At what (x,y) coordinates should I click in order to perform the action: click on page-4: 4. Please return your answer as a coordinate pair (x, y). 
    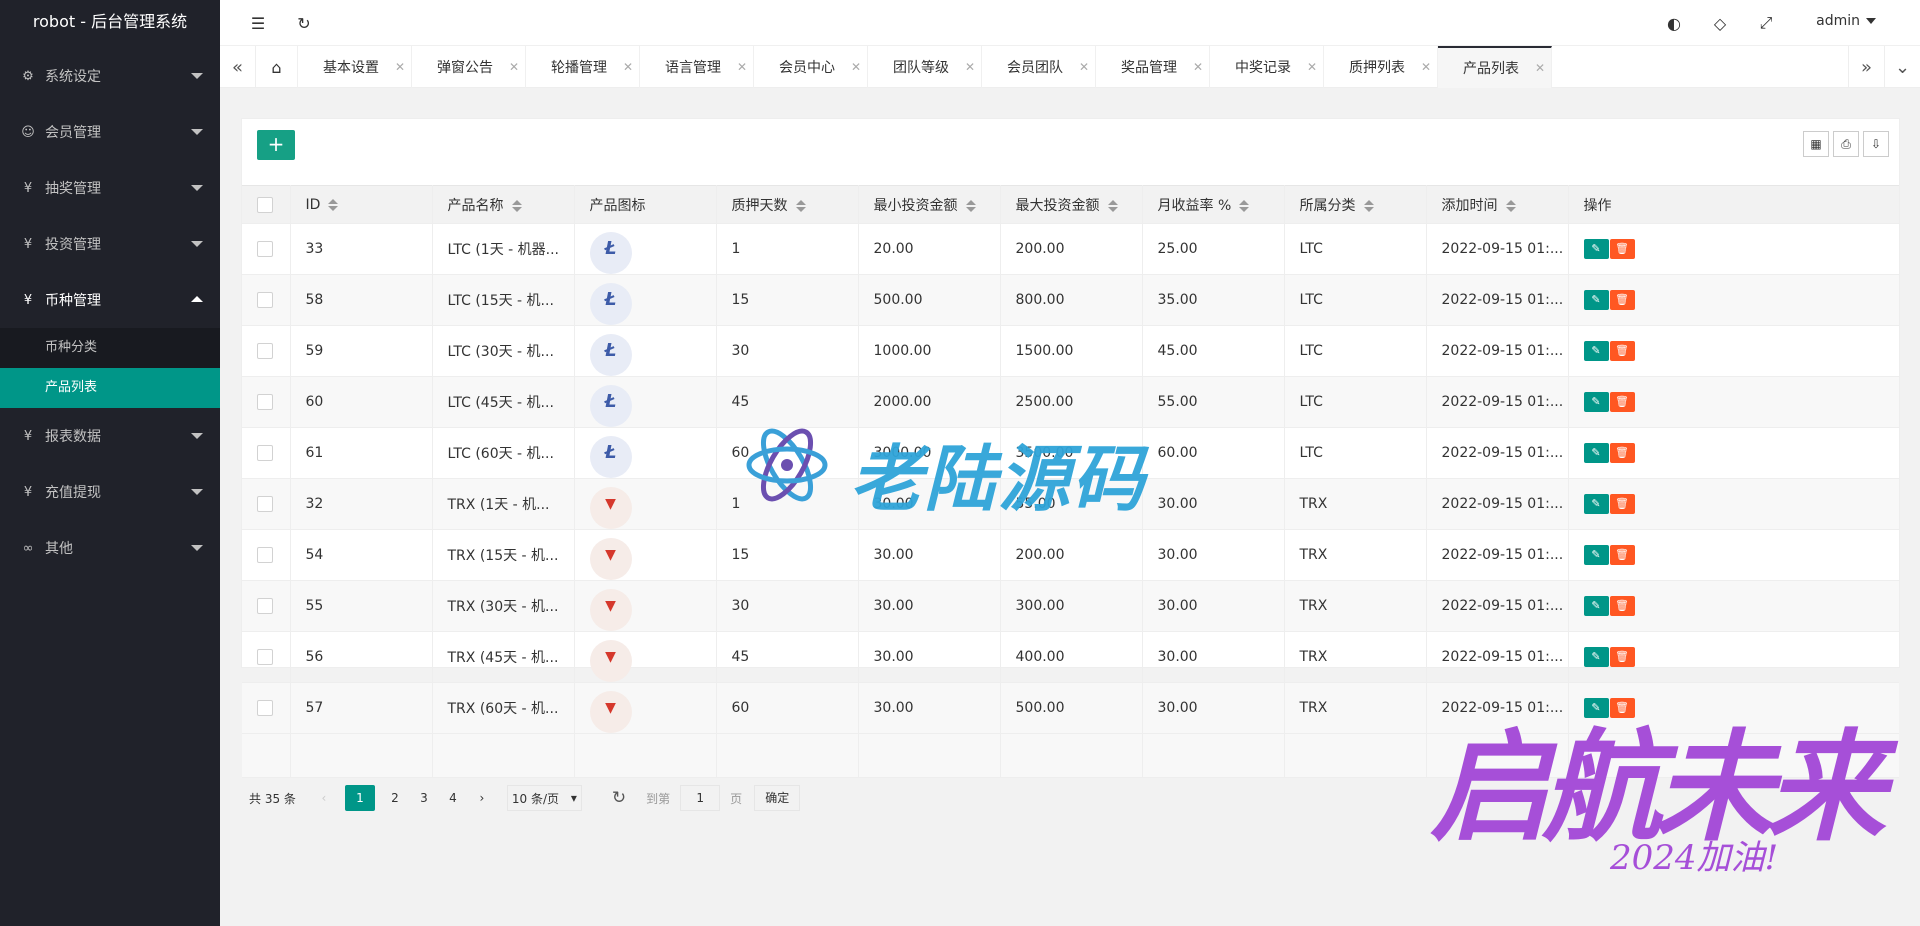
    Looking at the image, I should click on (453, 798).